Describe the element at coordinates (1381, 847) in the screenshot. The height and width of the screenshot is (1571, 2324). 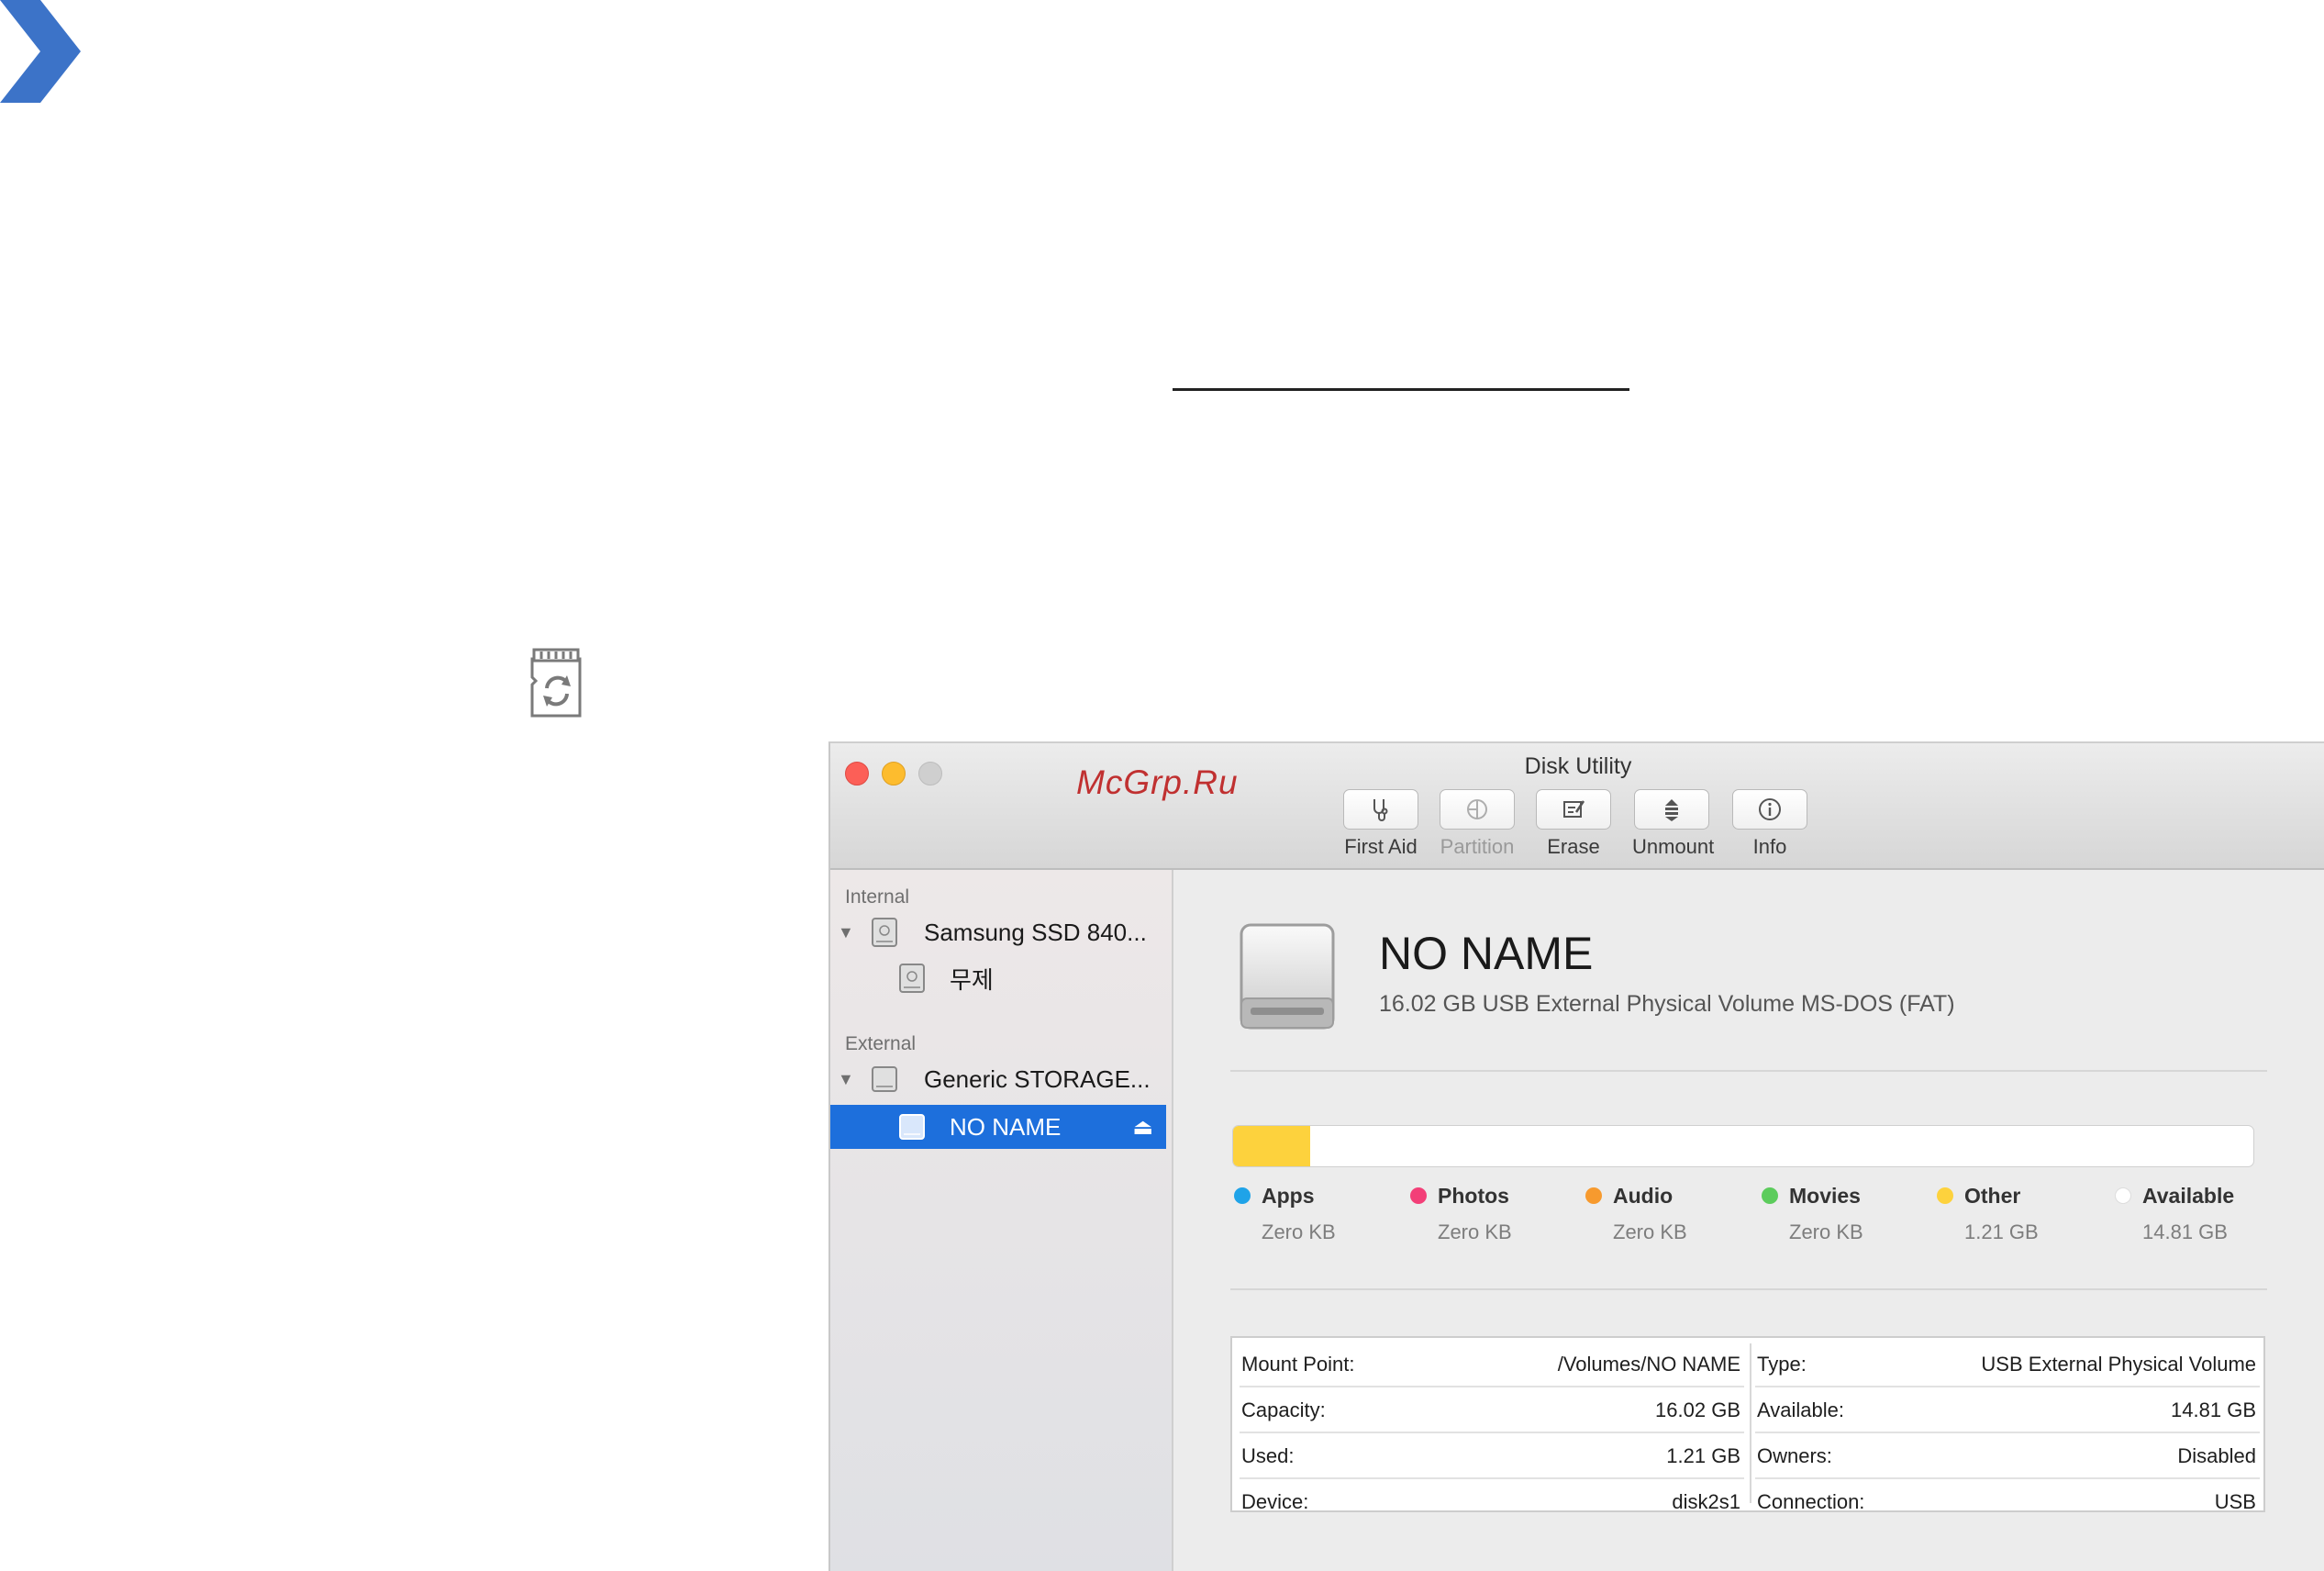
I see `first-aid-label: First Aid` at that location.